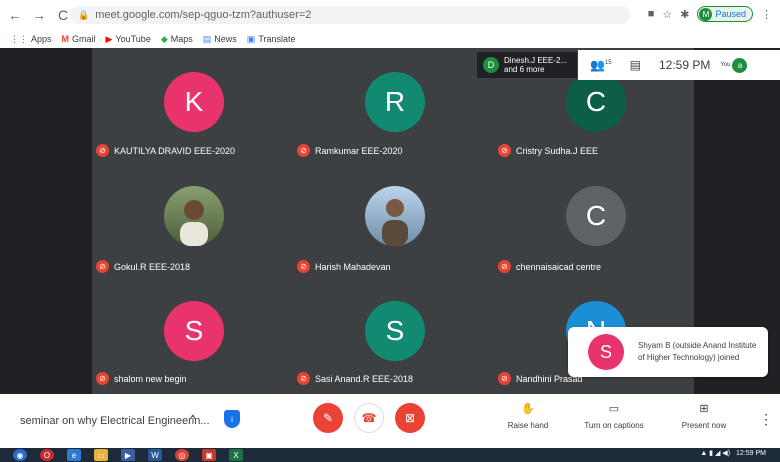 The width and height of the screenshot is (780, 462). I want to click on participant-name: Cristry Sudha.J EEE, so click(557, 150).